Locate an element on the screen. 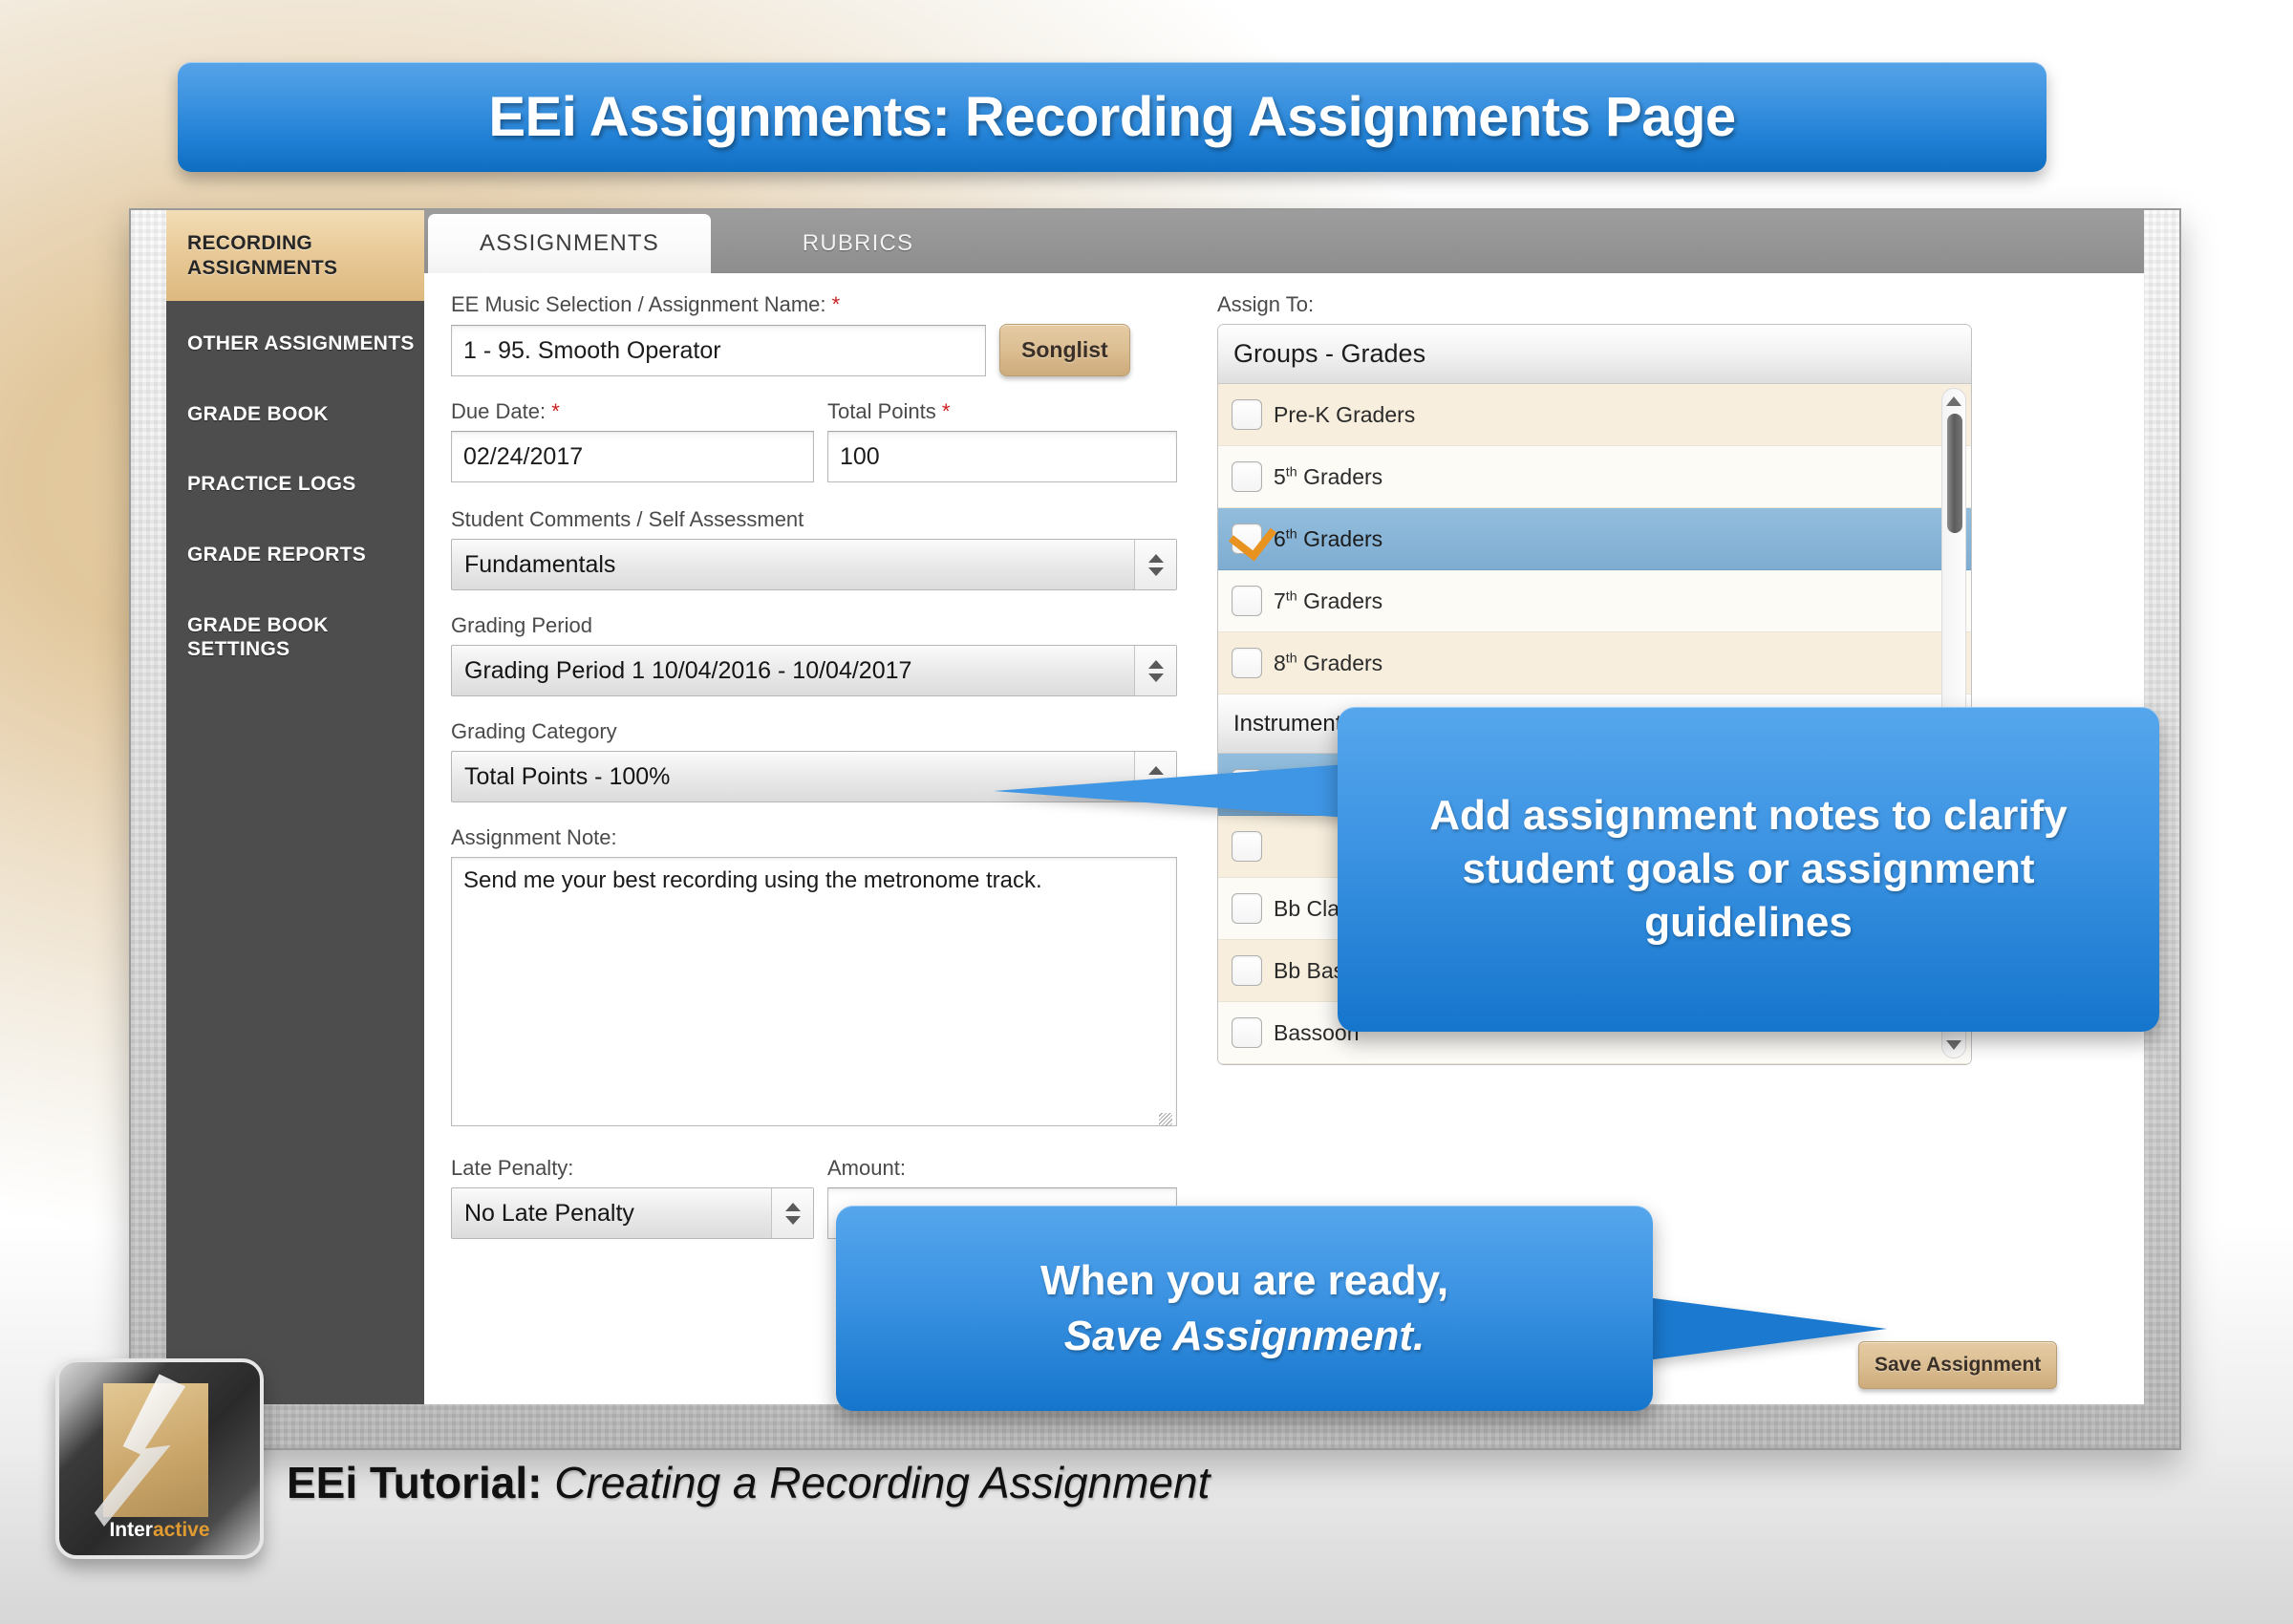 The height and width of the screenshot is (1624, 2293). due-date-input is located at coordinates (632, 457).